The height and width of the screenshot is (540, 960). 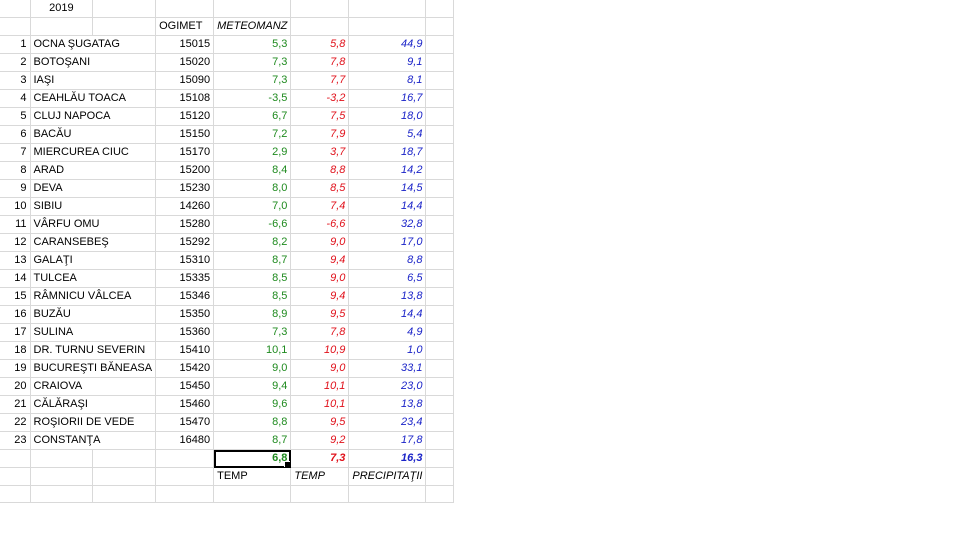 I want to click on ogimet-temp-cell: 8,2, so click(x=252, y=242).